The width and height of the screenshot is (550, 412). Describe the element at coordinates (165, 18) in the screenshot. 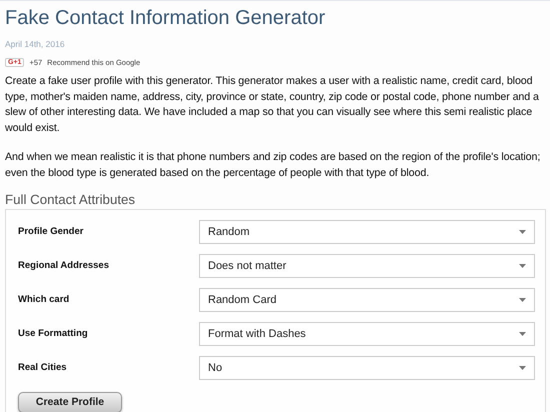

I see `page-title: Fake Contact Information Generator` at that location.